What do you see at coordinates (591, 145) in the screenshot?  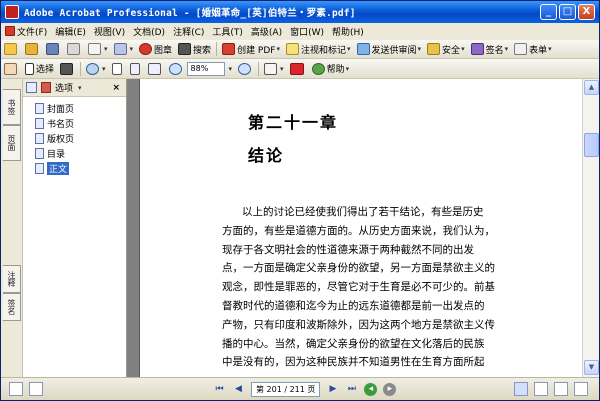 I see `scroll-thumb` at bounding box center [591, 145].